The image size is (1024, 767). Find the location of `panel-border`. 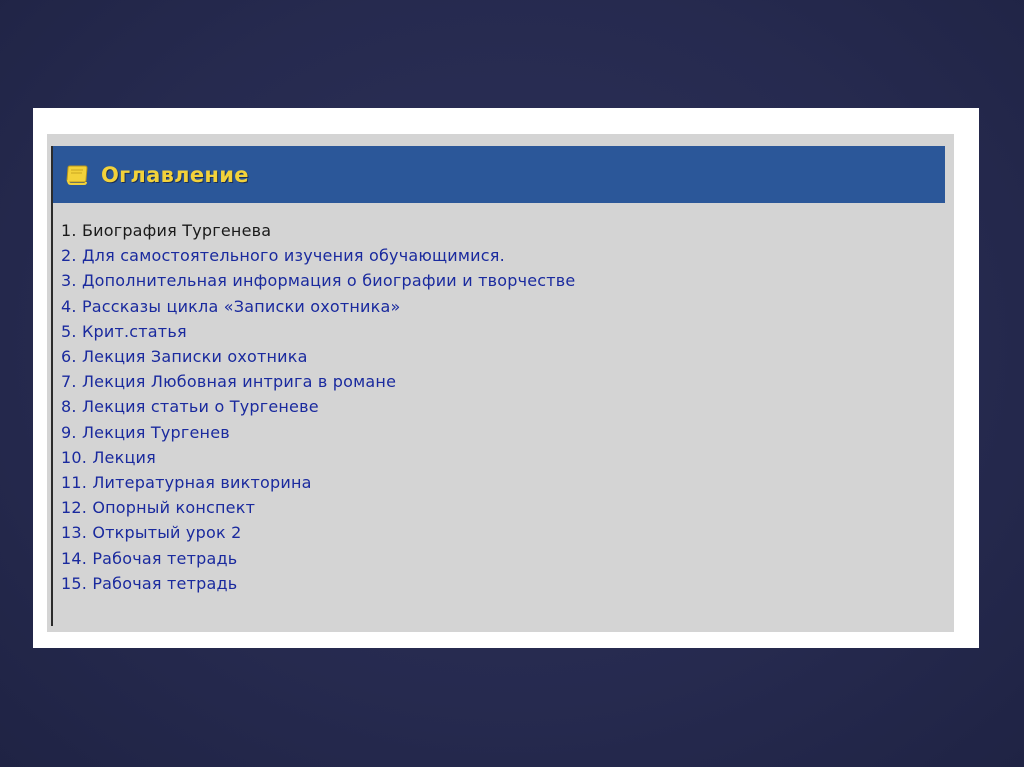

panel-border is located at coordinates (52, 386).